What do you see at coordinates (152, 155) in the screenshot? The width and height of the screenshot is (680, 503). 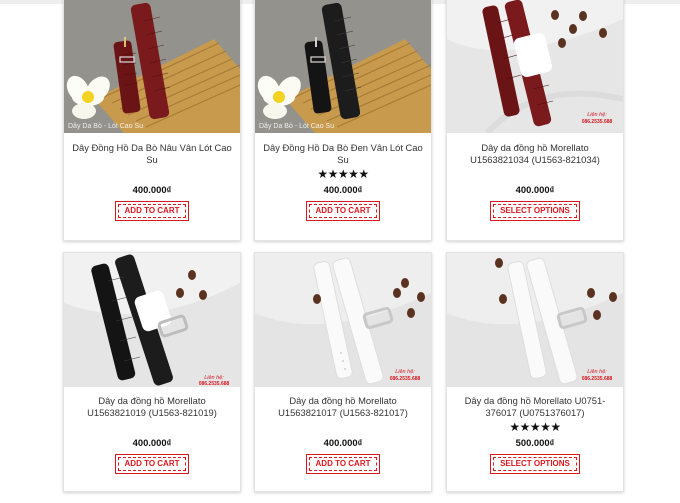 I see `product-title: Dây Đồng Hồ Da Bò Nâu Vân Lót Cao Su` at bounding box center [152, 155].